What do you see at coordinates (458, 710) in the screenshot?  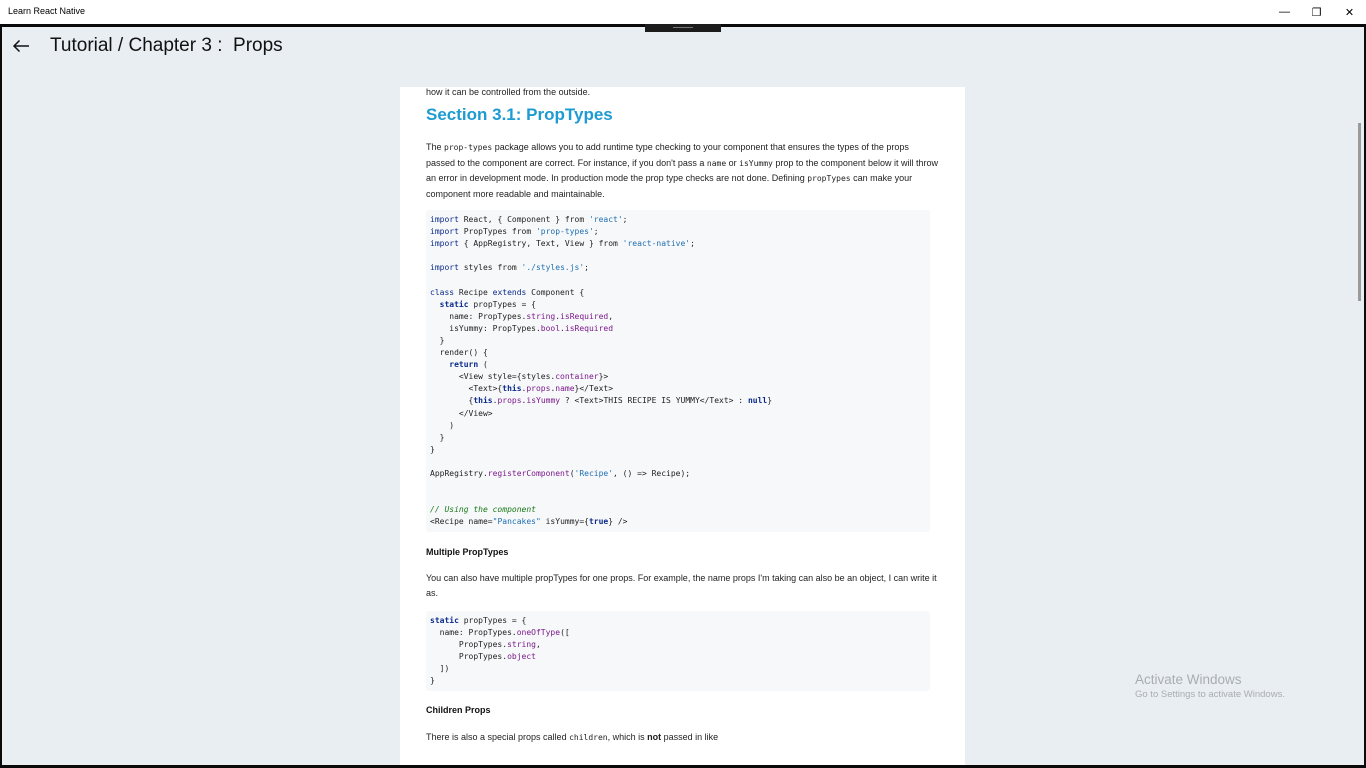 I see `subheading: Children Props` at bounding box center [458, 710].